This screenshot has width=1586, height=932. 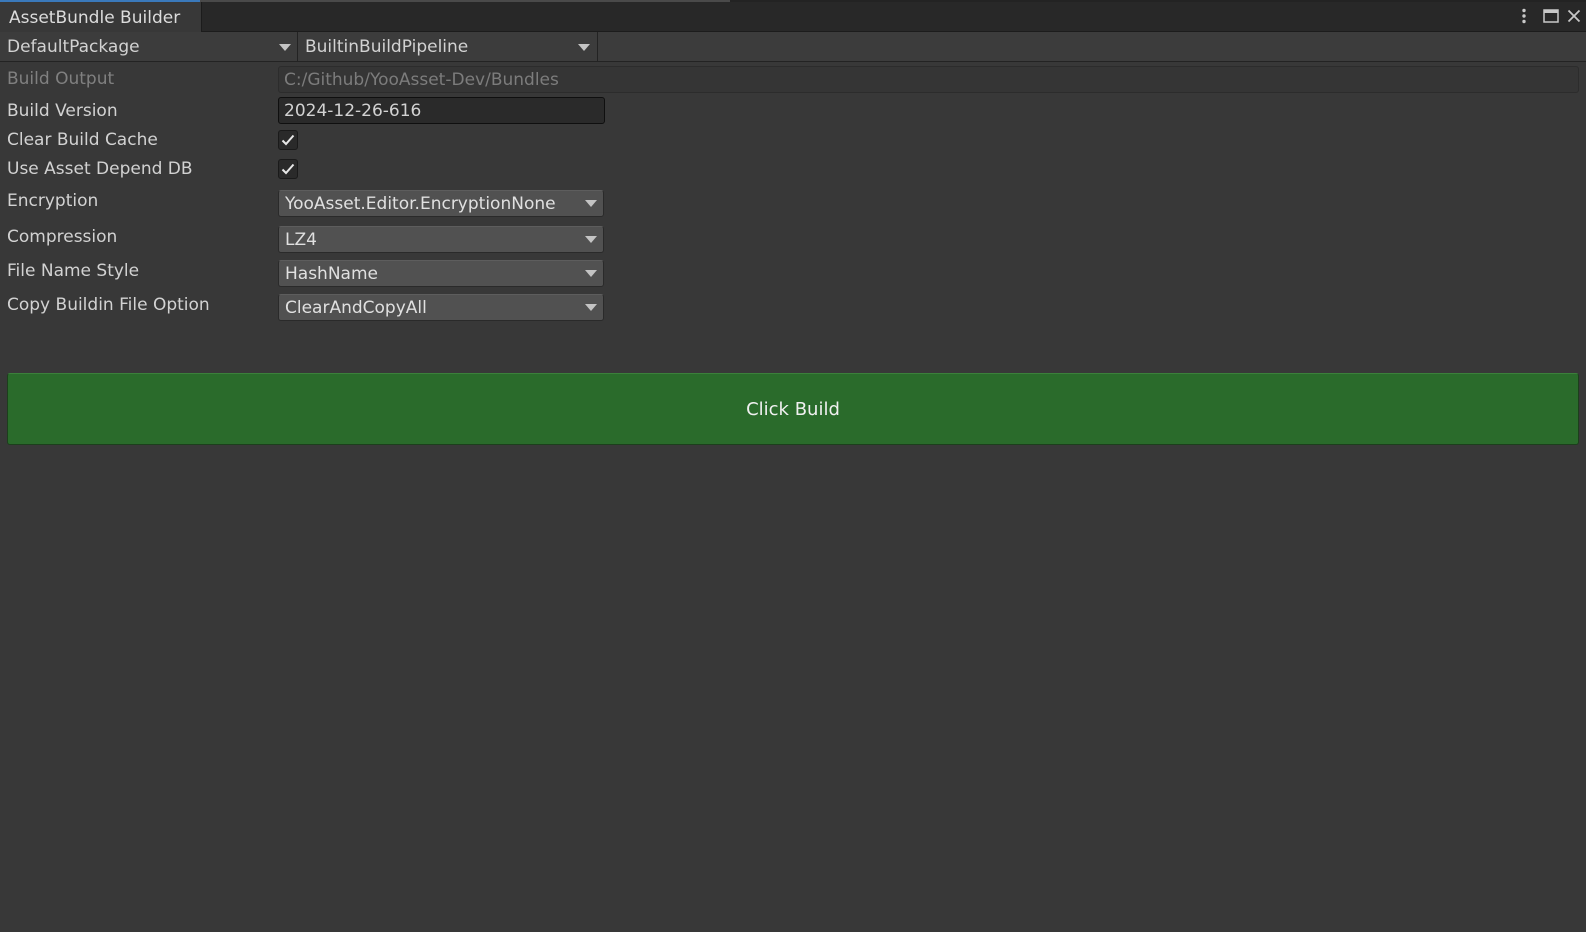 What do you see at coordinates (61, 79) in the screenshot?
I see `build-output-label: Build Output` at bounding box center [61, 79].